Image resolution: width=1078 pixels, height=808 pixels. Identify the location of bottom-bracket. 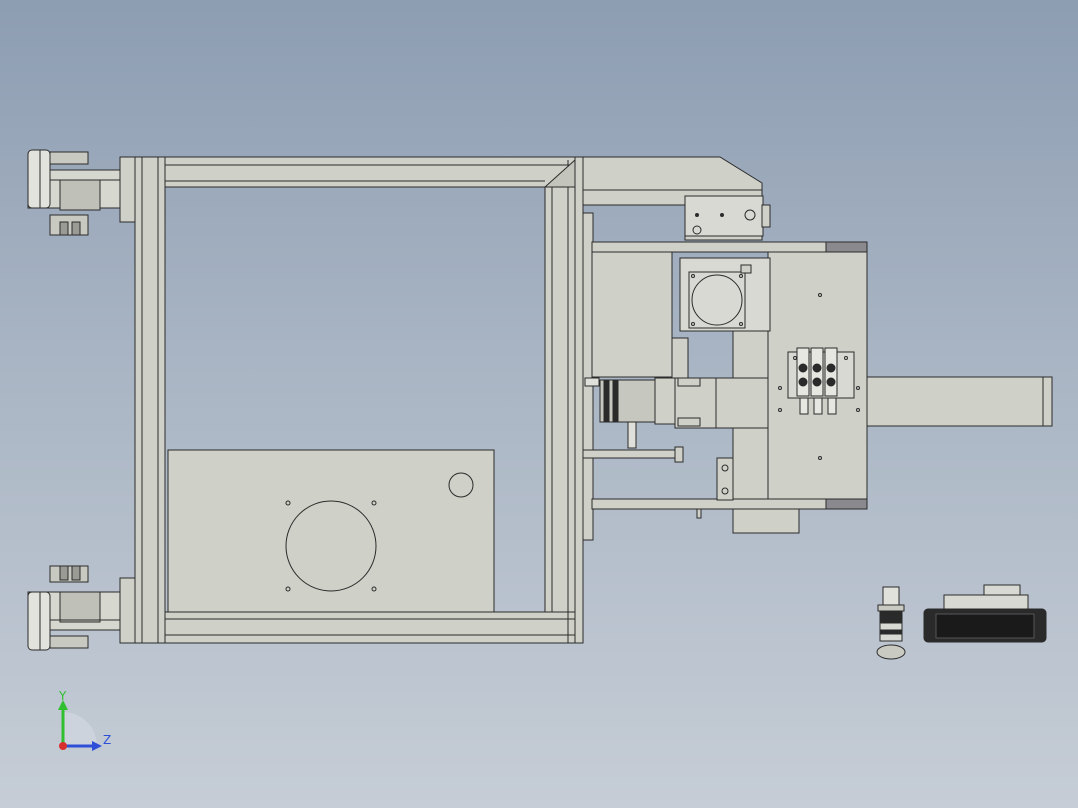
(766, 521).